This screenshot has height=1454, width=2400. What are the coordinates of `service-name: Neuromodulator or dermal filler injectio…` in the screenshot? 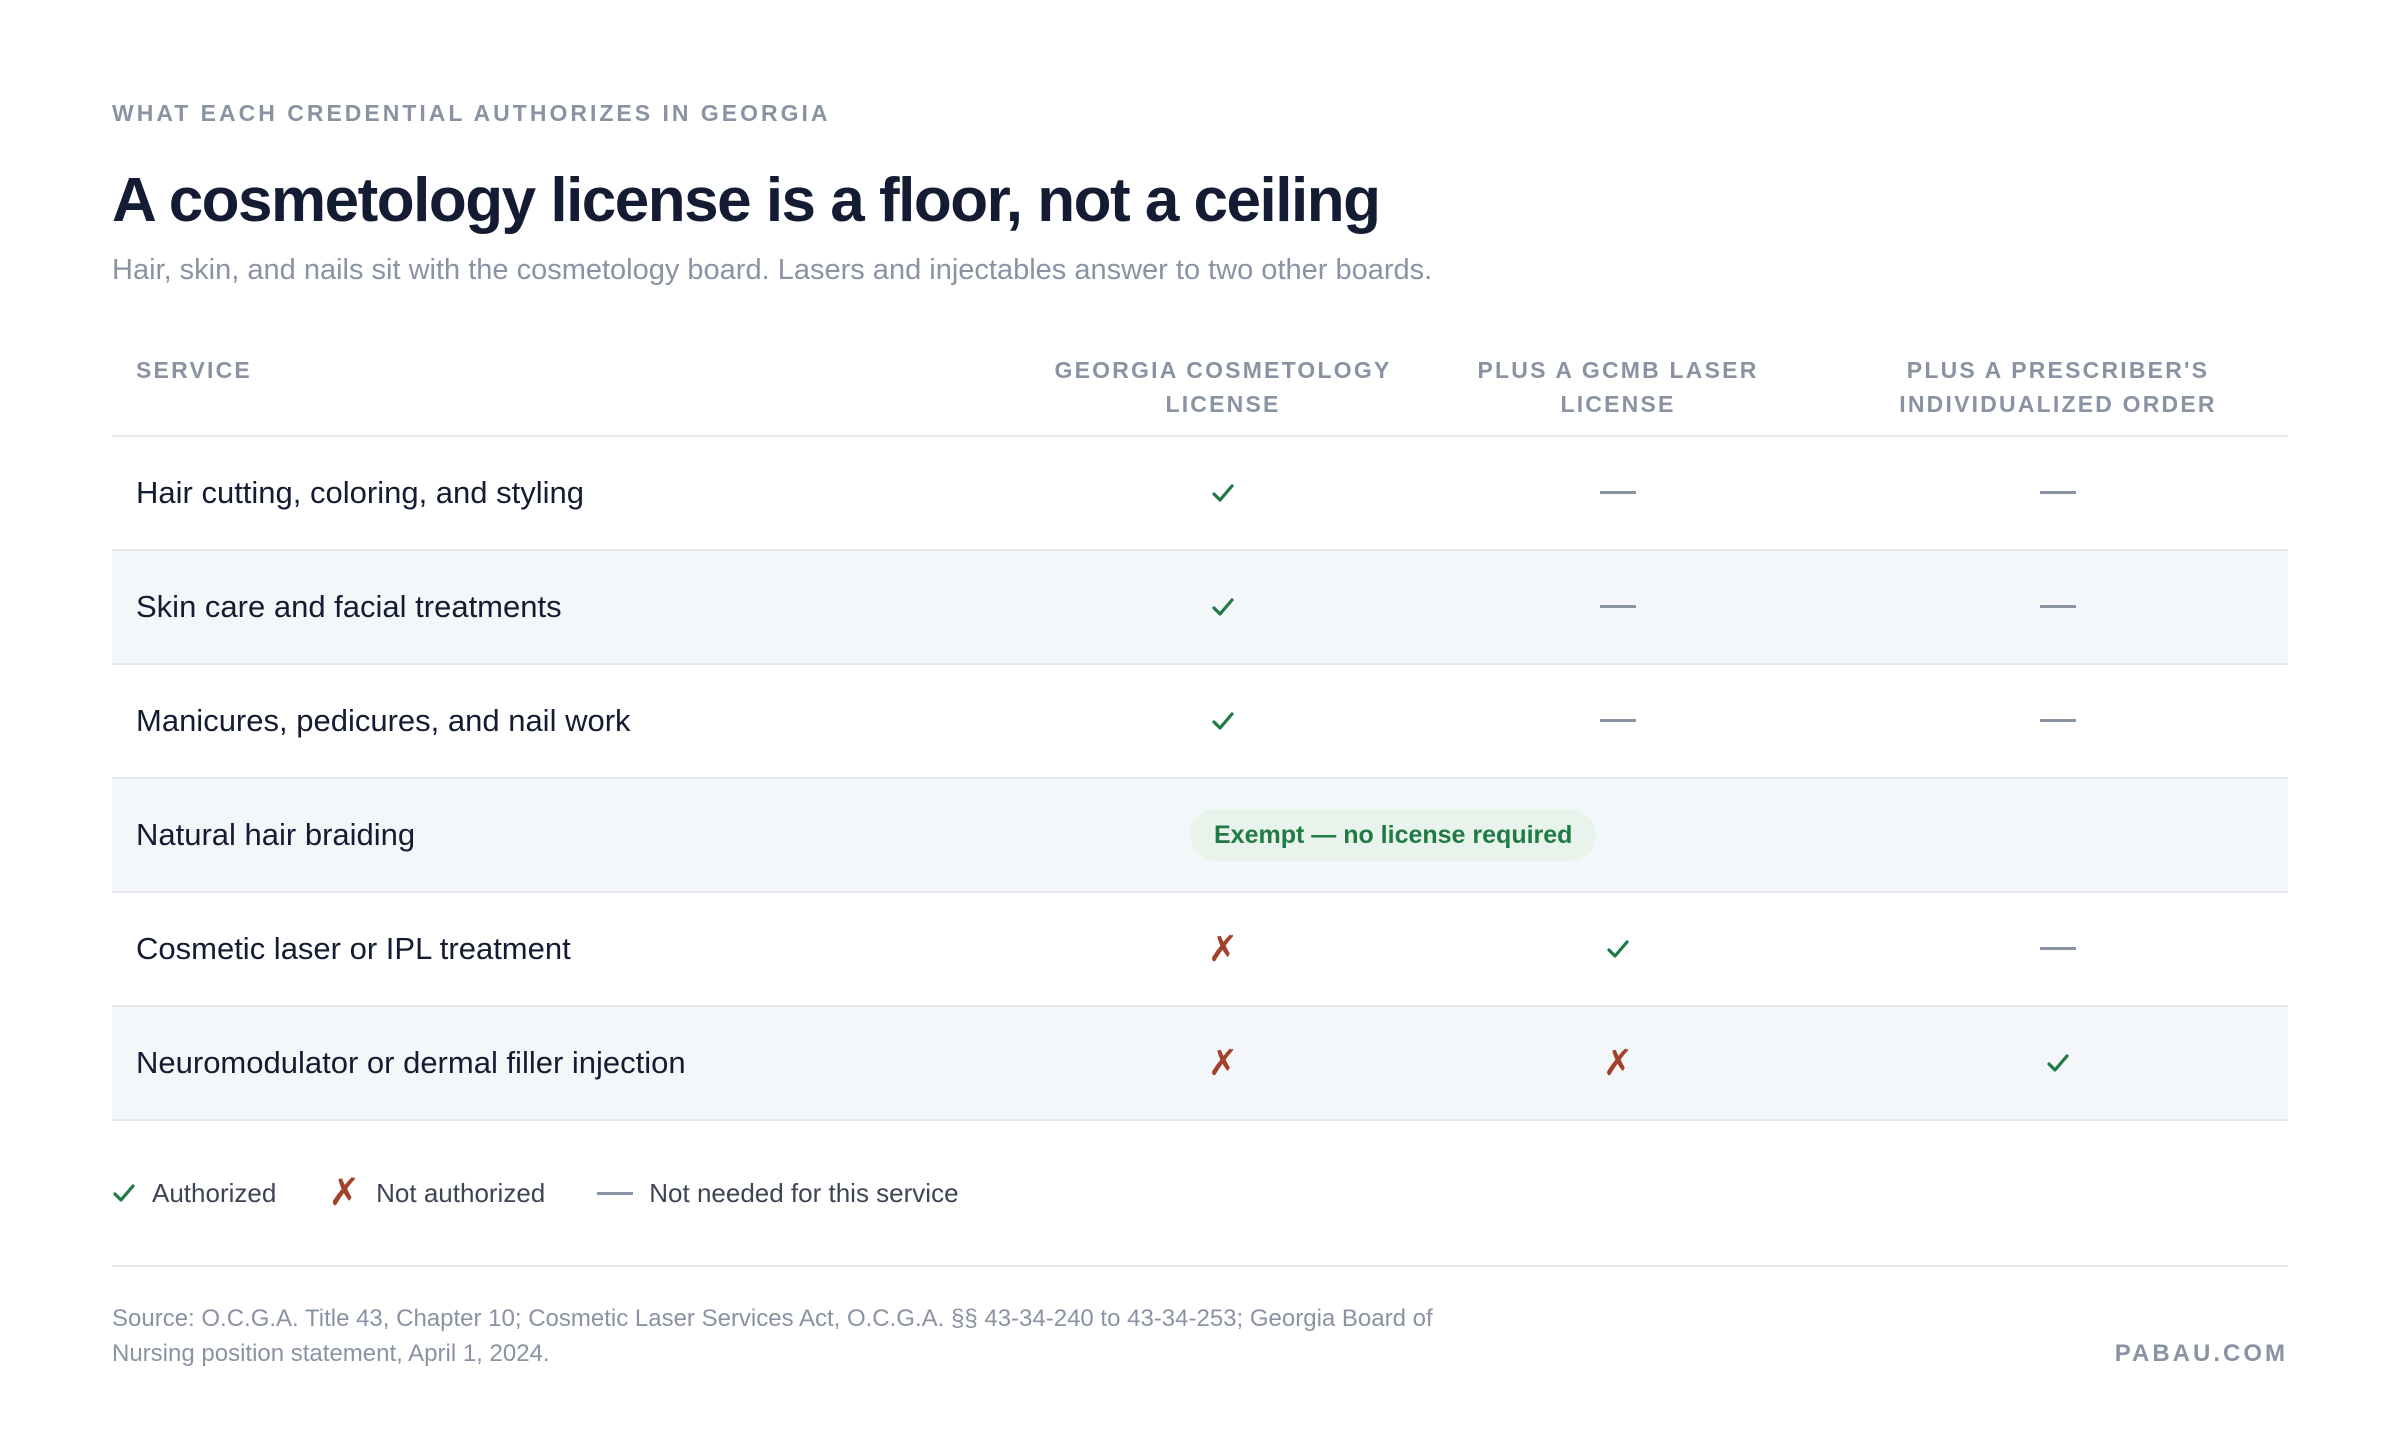 It's located at (575, 1063).